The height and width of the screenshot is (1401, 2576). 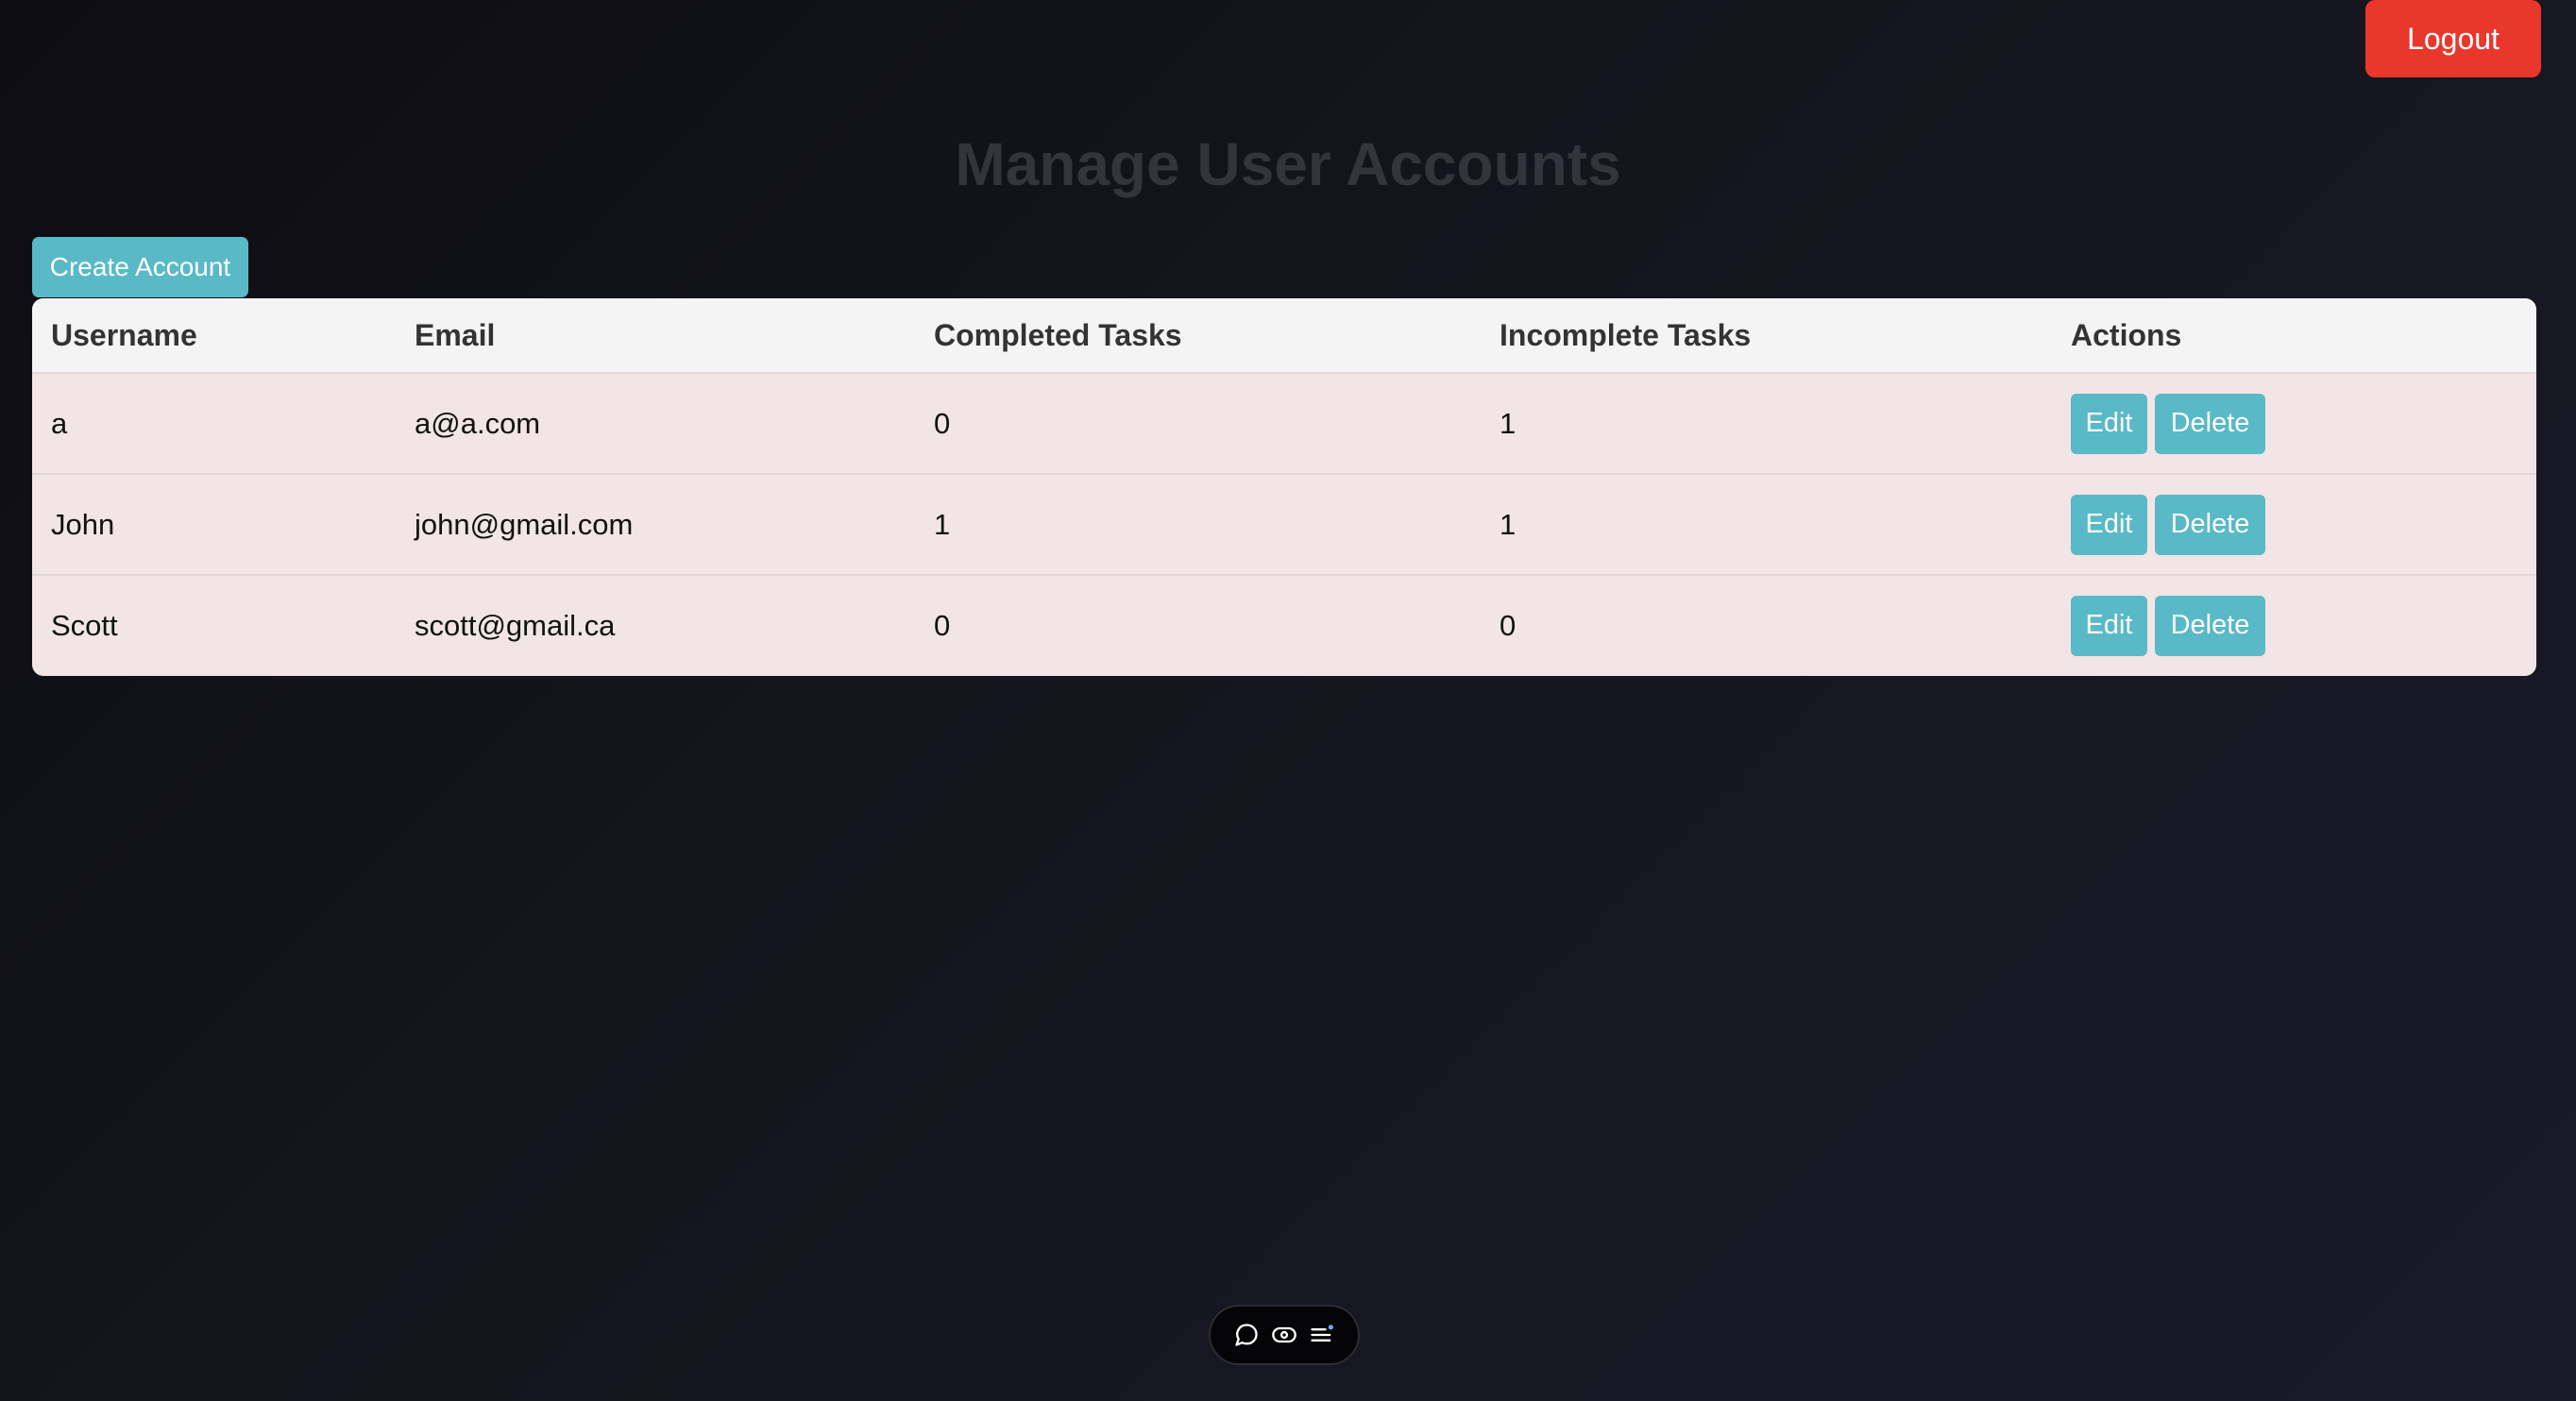 What do you see at coordinates (140, 267) in the screenshot?
I see `create-account-button: Create Account` at bounding box center [140, 267].